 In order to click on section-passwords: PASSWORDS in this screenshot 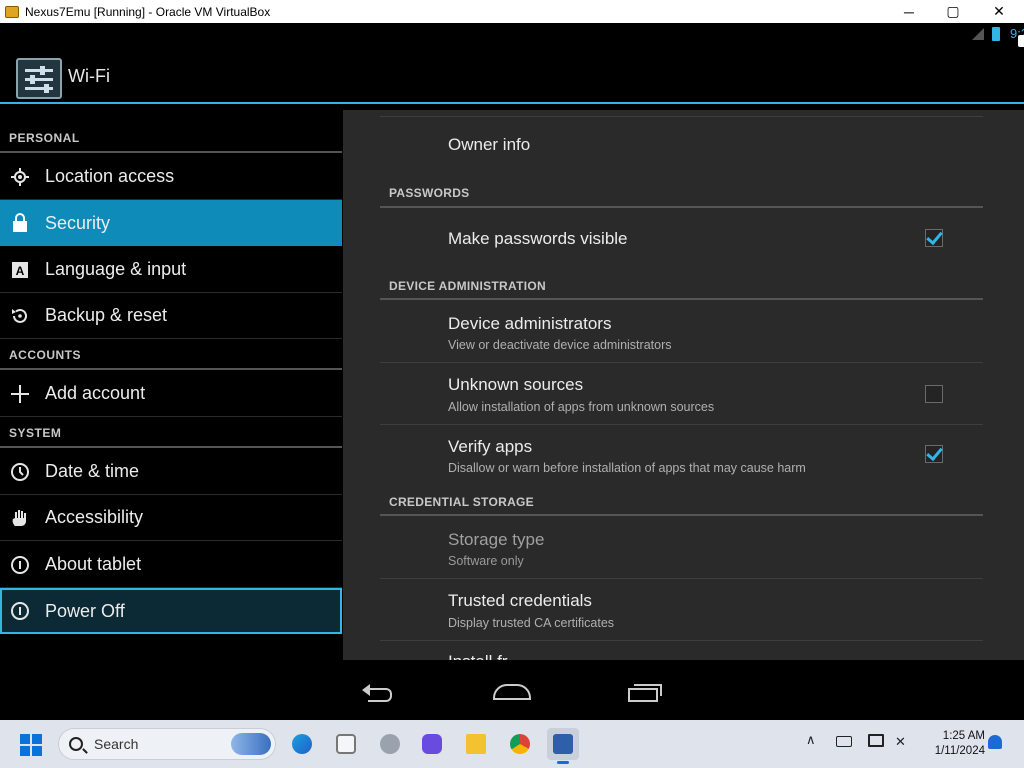, I will do `click(429, 193)`.